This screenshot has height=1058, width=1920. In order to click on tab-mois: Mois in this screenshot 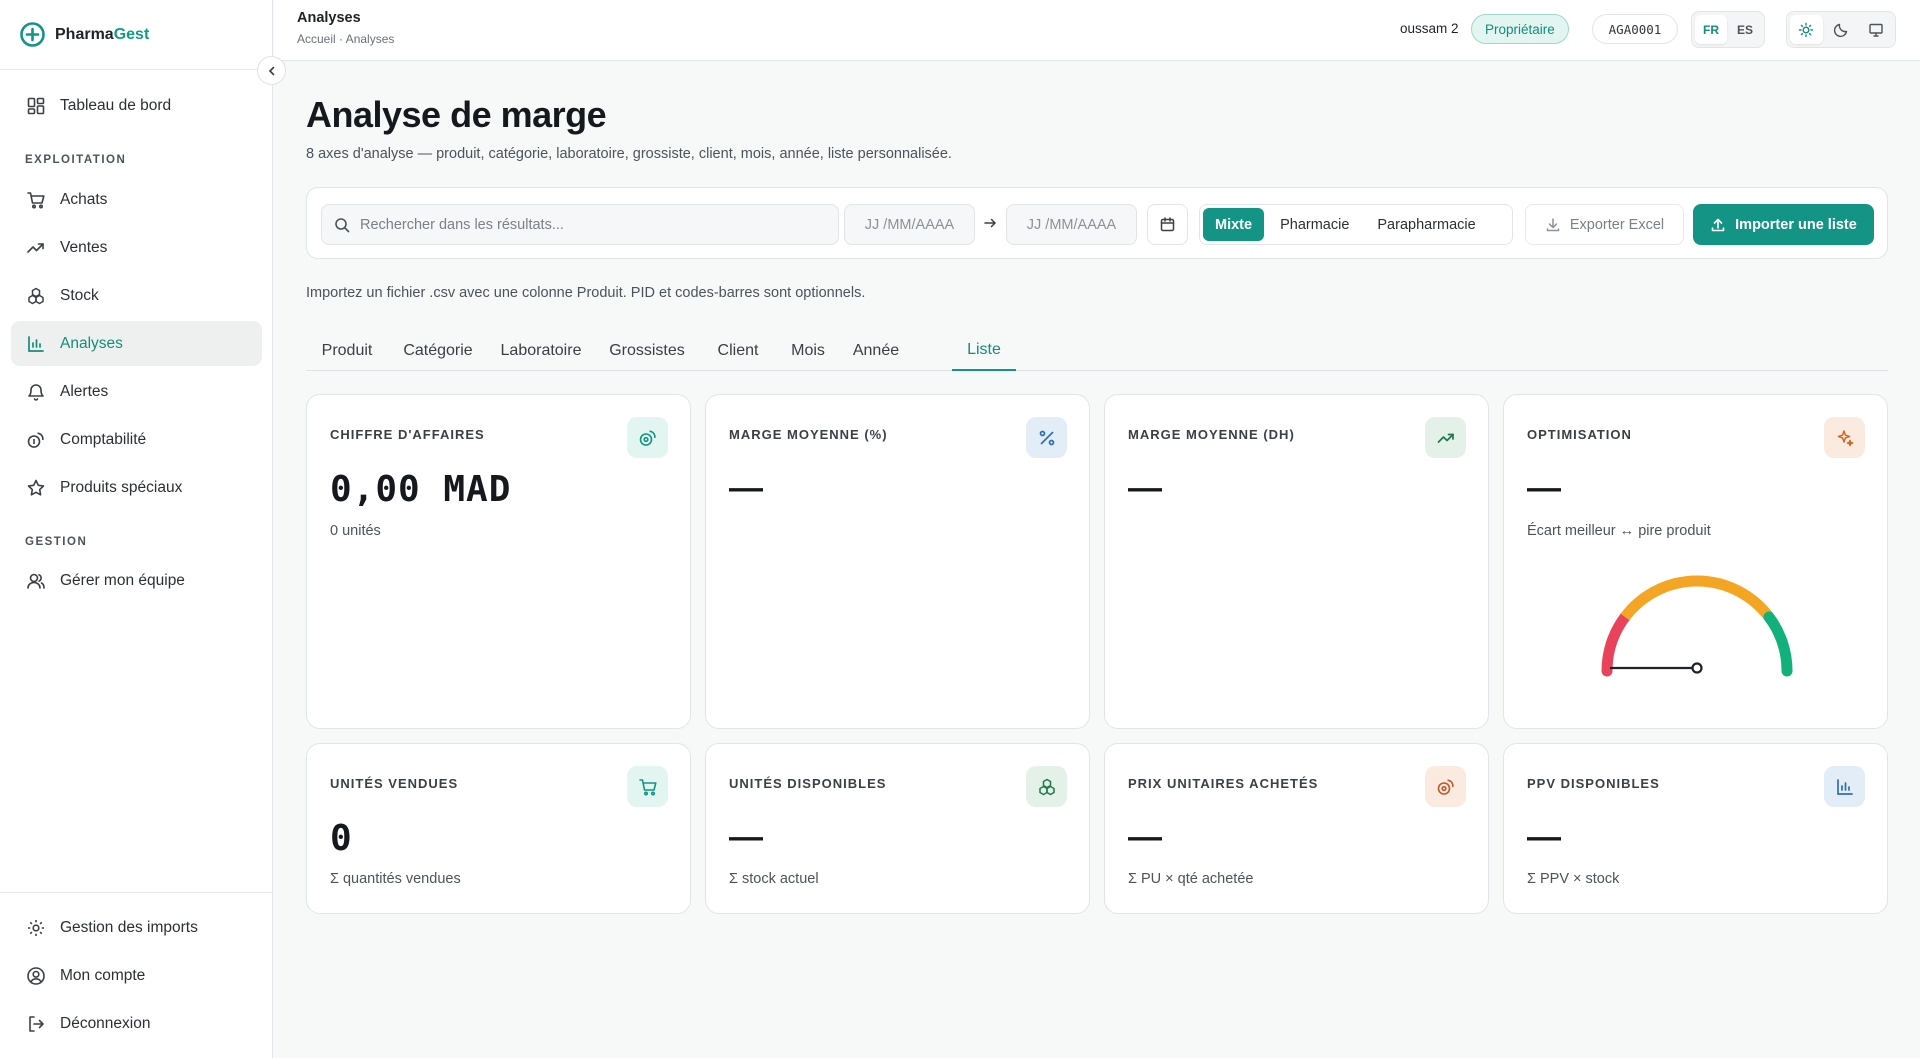, I will do `click(808, 351)`.